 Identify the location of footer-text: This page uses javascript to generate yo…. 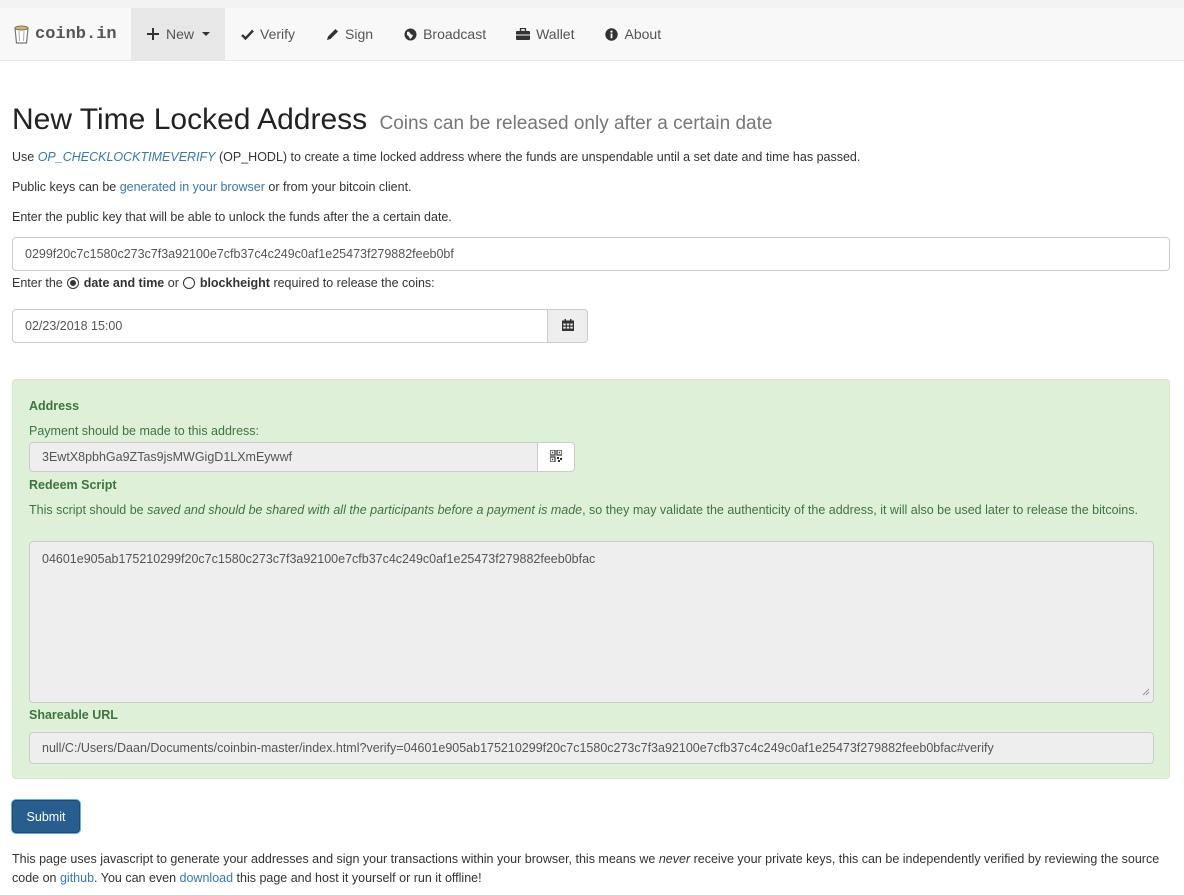
(586, 868).